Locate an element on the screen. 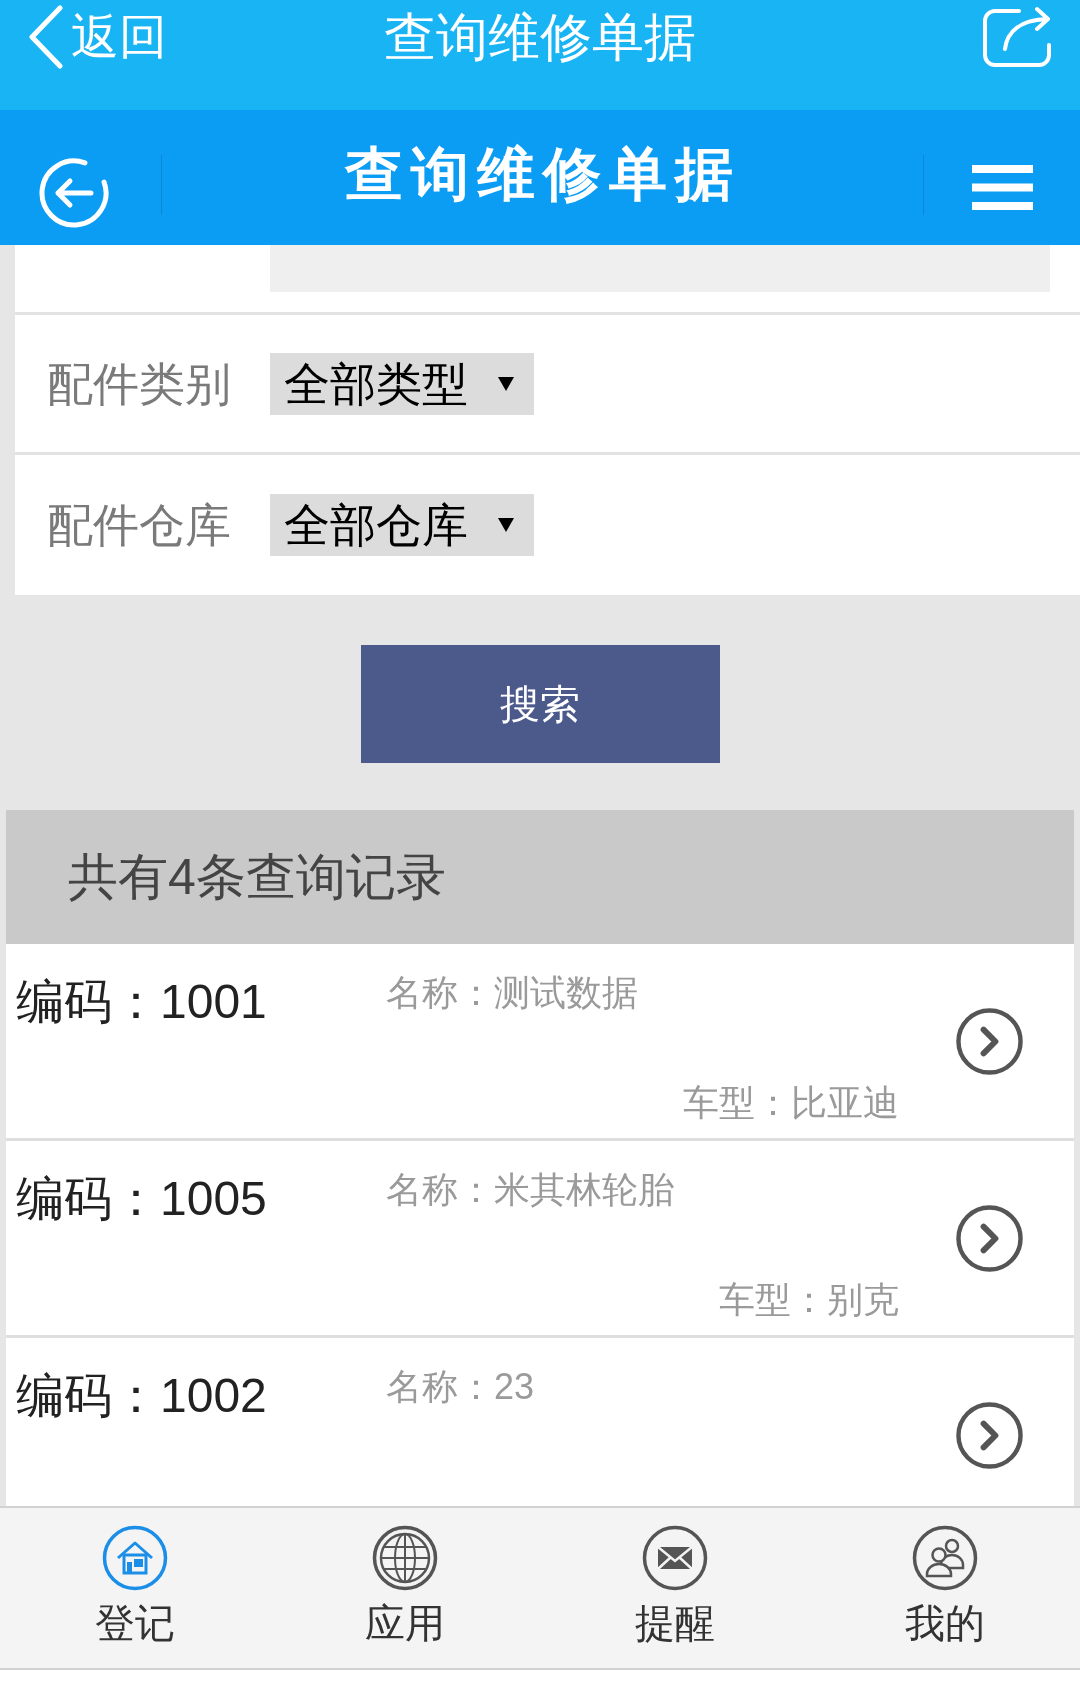 The image size is (1080, 1682). house-icon is located at coordinates (135, 1558).